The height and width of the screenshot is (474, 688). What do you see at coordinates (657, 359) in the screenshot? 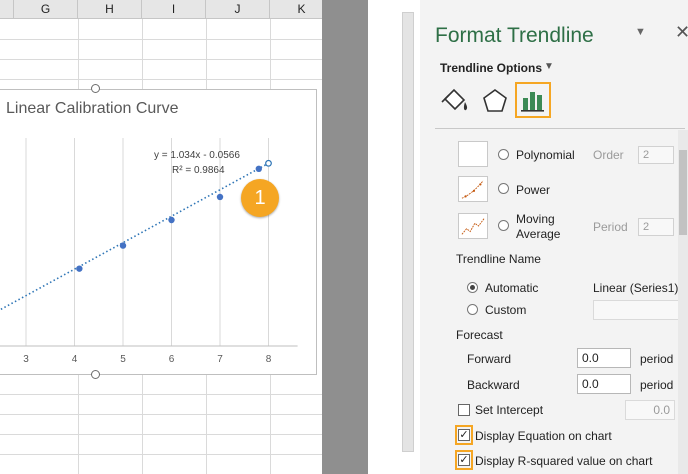
I see `forward-unit: period` at bounding box center [657, 359].